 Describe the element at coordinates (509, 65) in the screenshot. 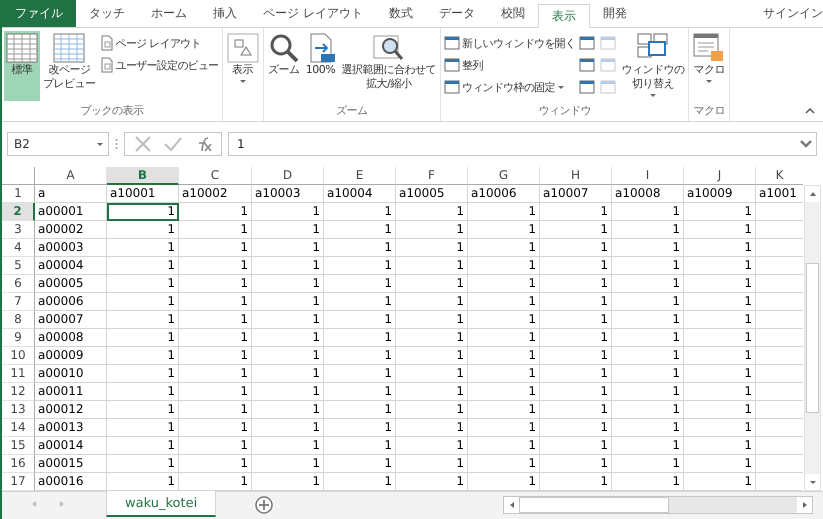

I see `ribbon-button: 整列` at that location.